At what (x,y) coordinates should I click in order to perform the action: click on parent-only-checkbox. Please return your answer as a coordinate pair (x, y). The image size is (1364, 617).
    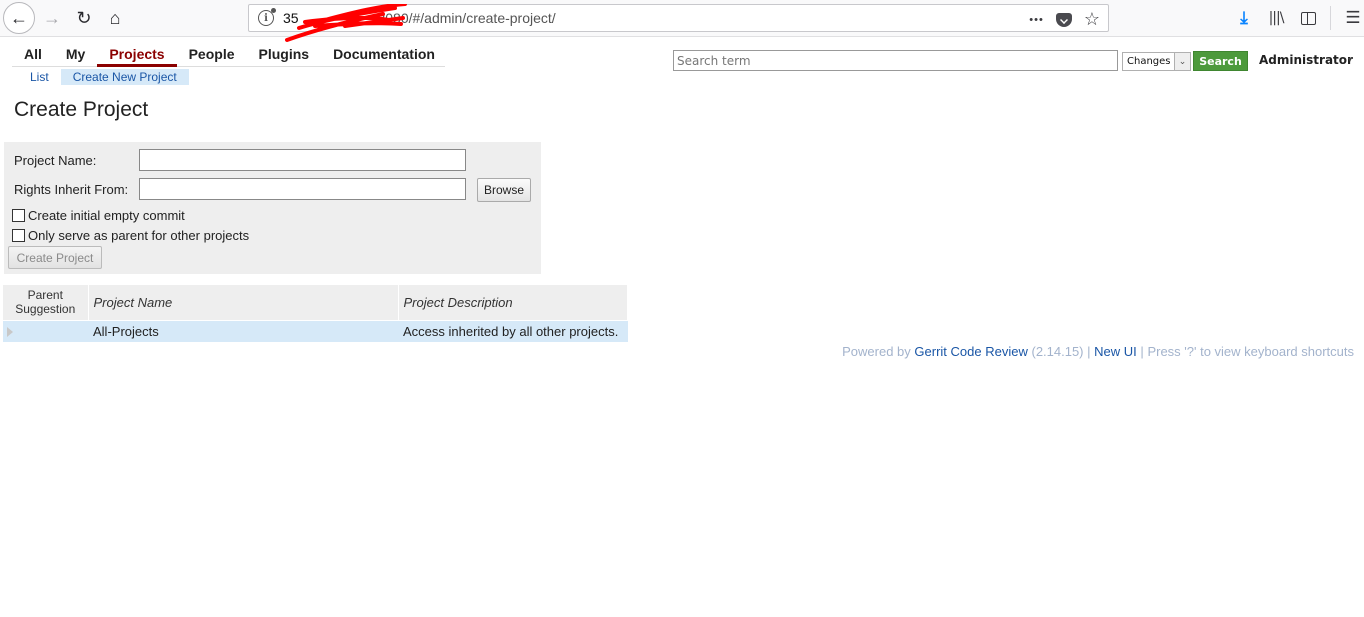
    Looking at the image, I should click on (18, 235).